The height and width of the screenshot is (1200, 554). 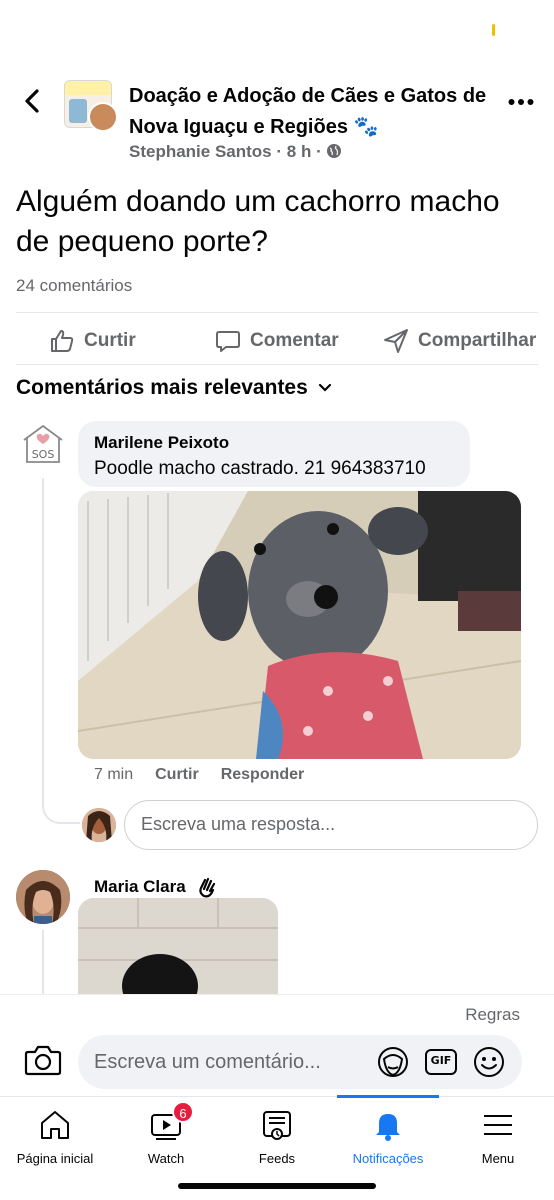 I want to click on gif-button: GIF, so click(x=441, y=1062).